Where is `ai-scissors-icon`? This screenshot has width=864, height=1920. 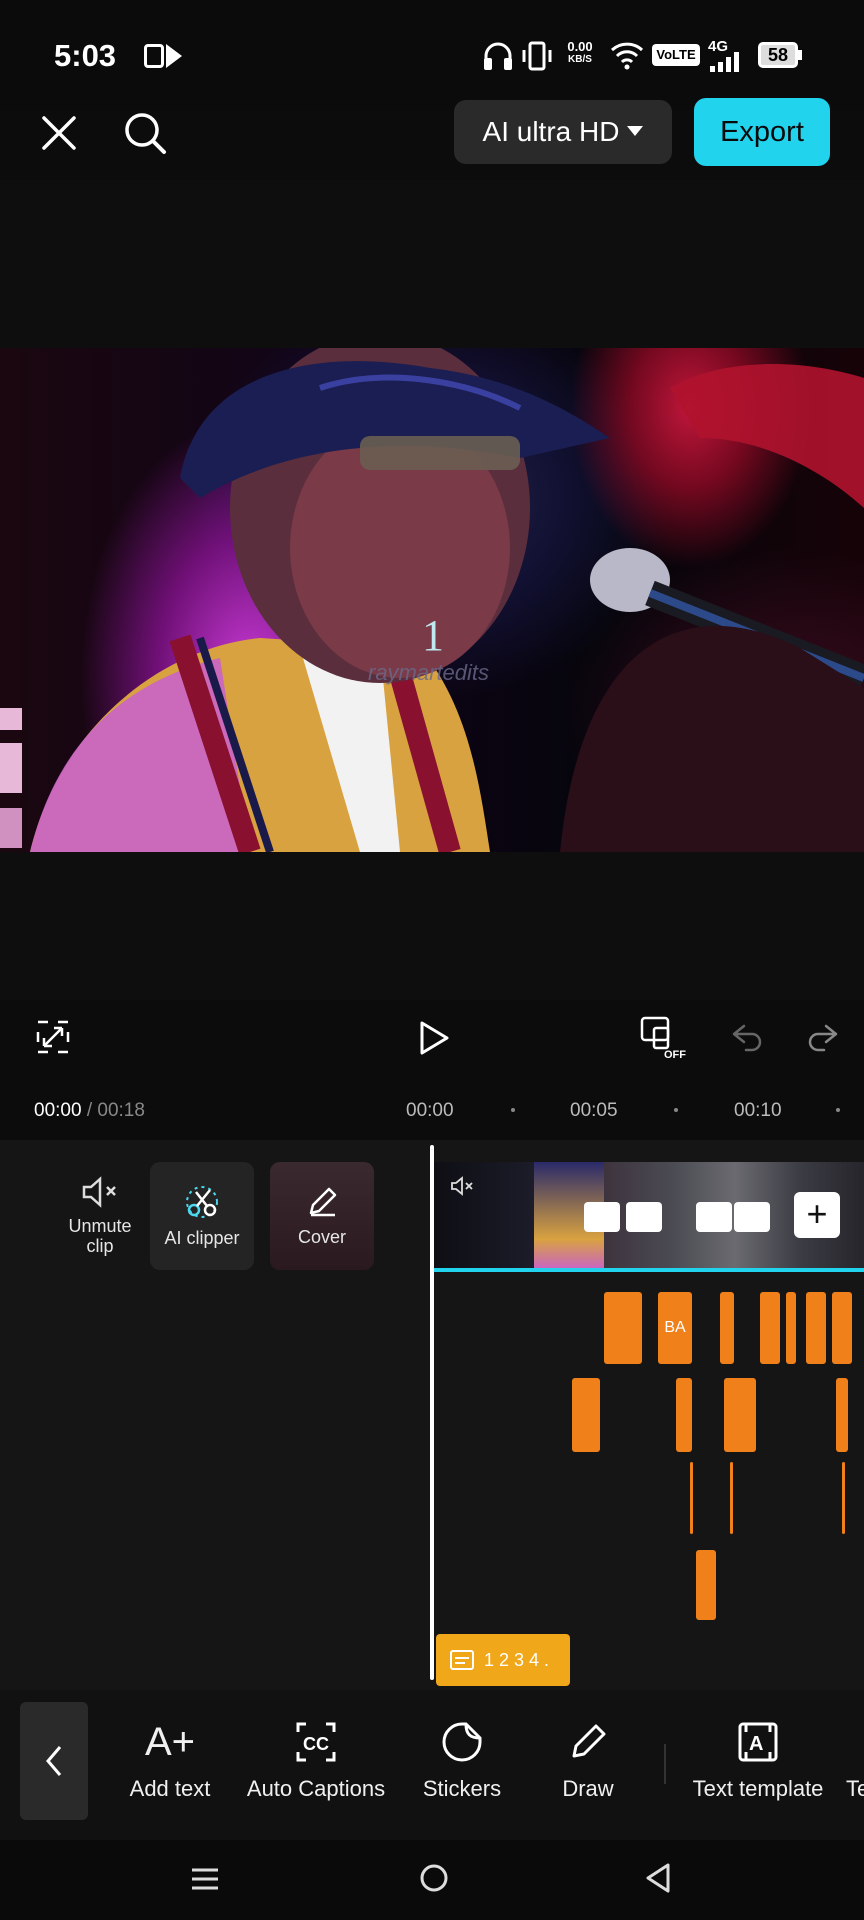
ai-scissors-icon is located at coordinates (202, 1201).